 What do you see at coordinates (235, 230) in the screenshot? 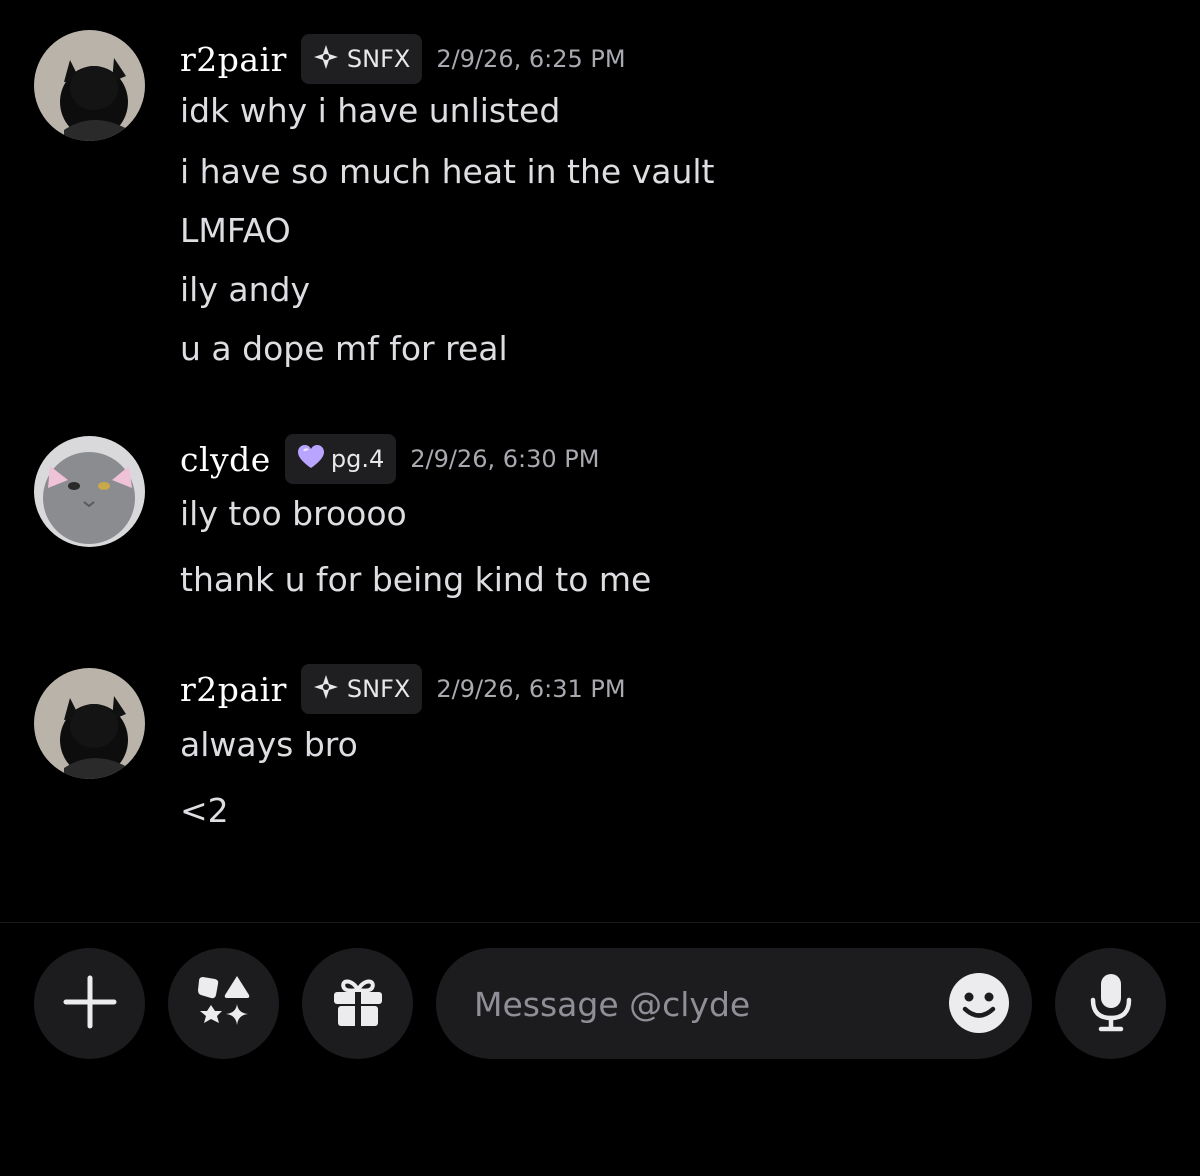
I see `message-line: LMFAO` at bounding box center [235, 230].